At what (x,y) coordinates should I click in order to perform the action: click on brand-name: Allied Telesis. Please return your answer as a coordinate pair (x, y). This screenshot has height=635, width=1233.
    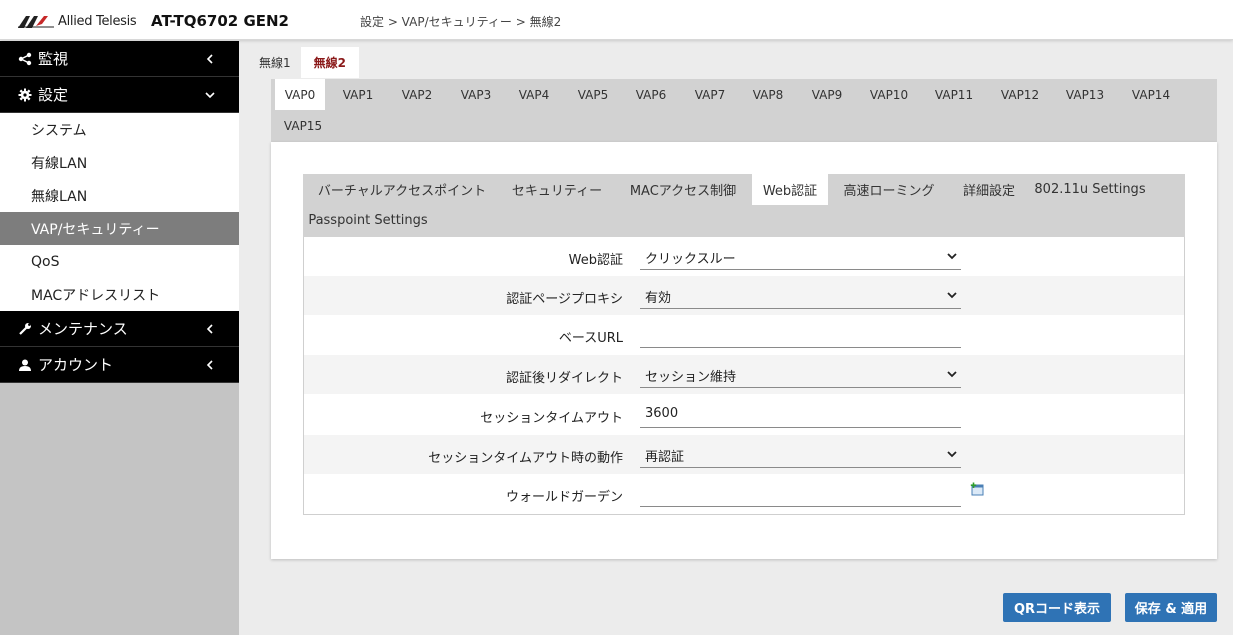
    Looking at the image, I should click on (97, 21).